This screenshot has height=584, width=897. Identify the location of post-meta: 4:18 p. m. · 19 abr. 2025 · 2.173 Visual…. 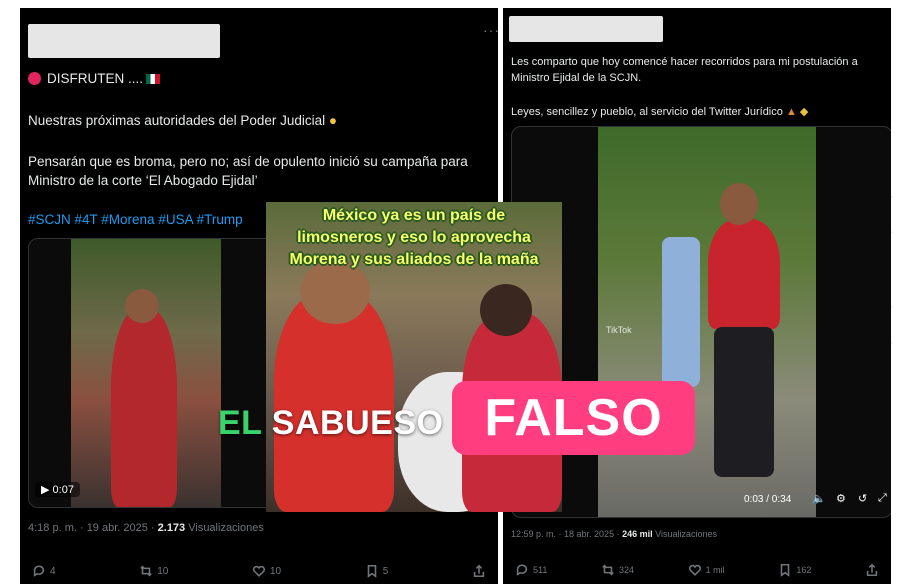
(146, 528).